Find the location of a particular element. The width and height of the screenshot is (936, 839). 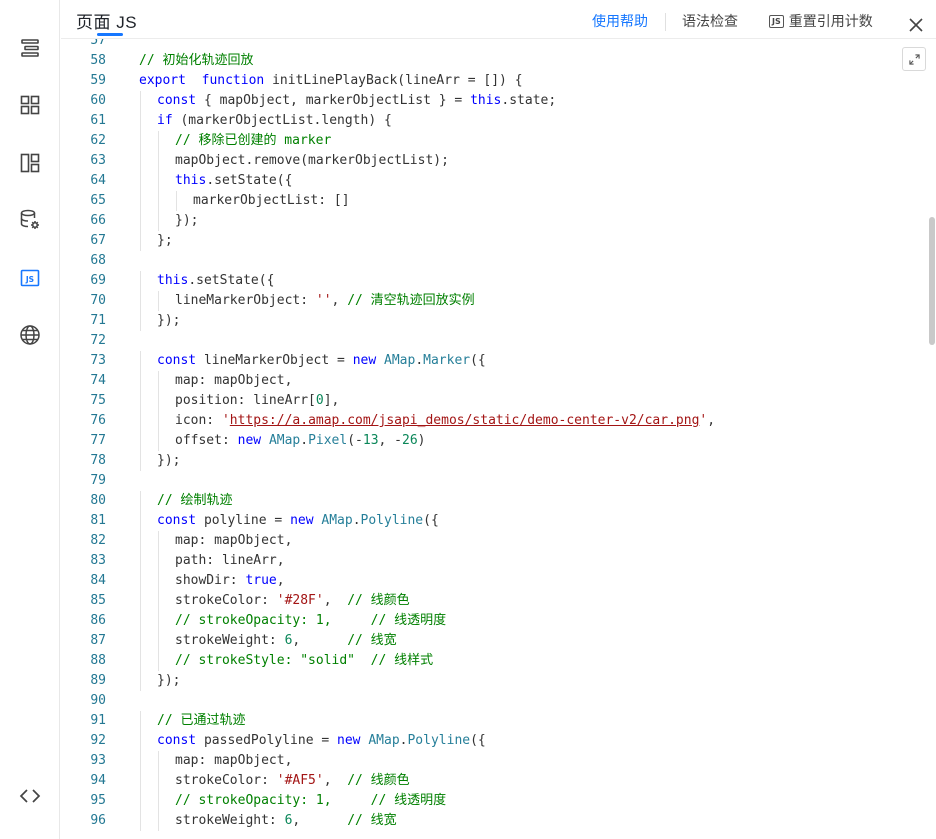

line-number: 90 is located at coordinates (98, 700).